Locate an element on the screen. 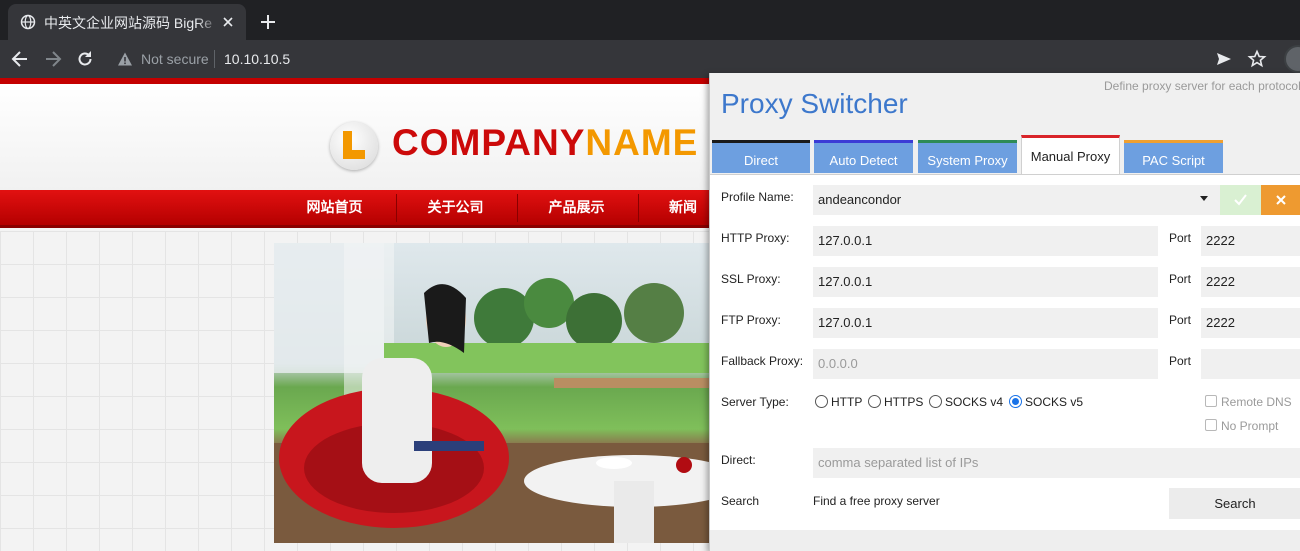 The height and width of the screenshot is (551, 1300). direct-ips-input: comma separated list of IPs is located at coordinates (1056, 463).